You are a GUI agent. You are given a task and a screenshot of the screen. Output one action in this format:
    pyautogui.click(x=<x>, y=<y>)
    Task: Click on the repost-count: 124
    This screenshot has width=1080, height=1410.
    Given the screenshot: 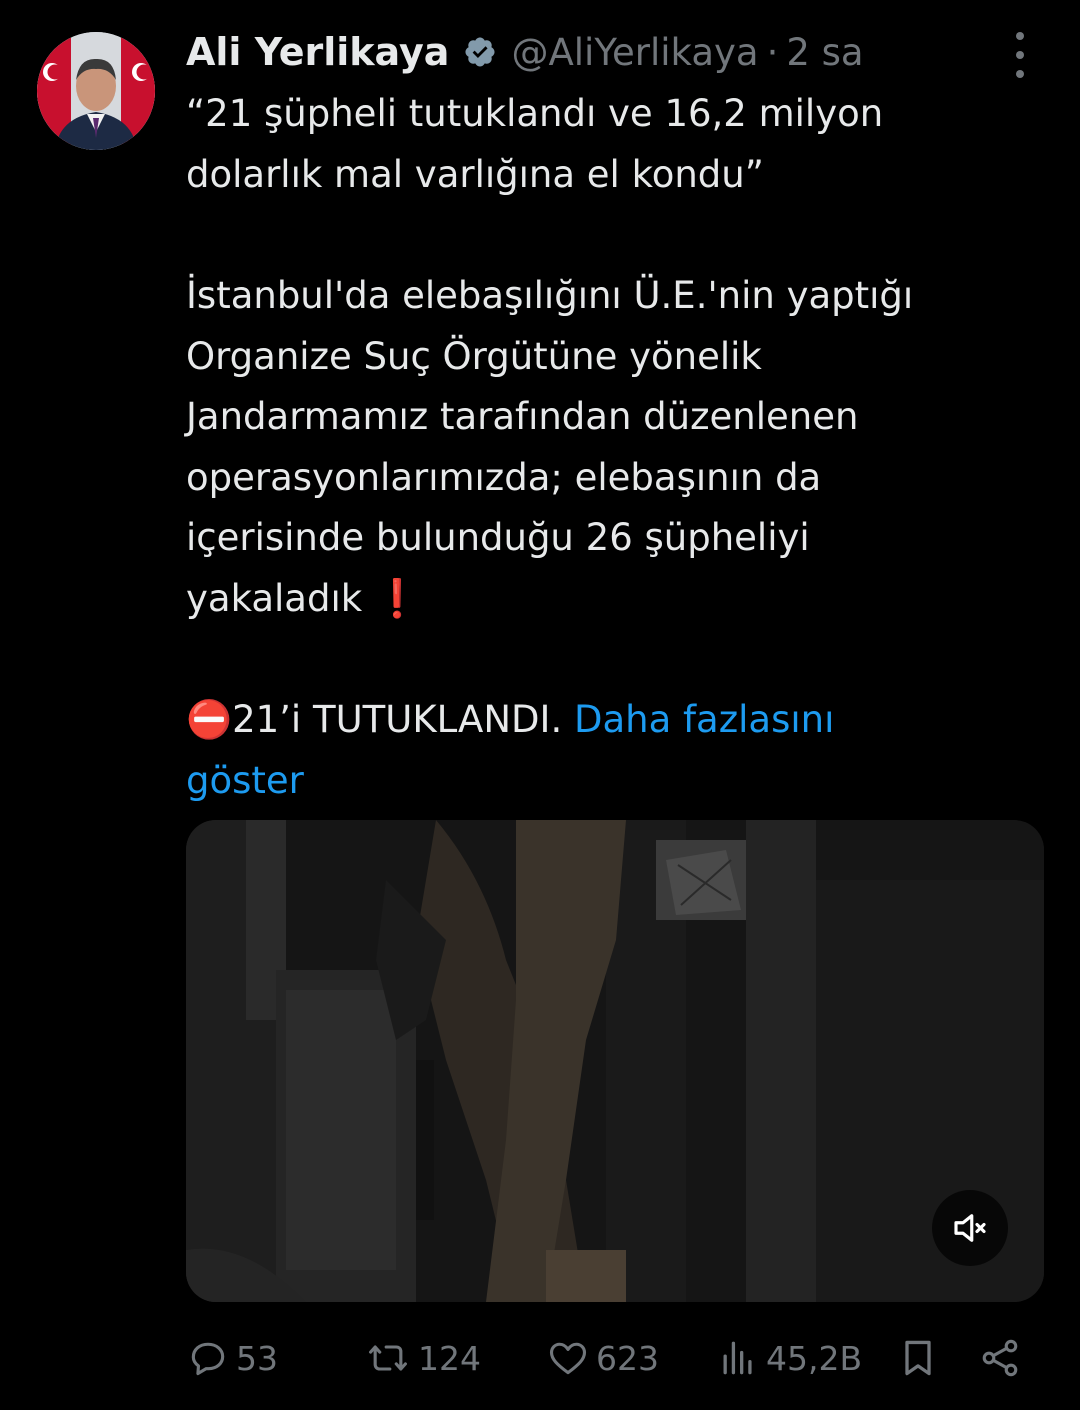 What is the action you would take?
    pyautogui.click(x=449, y=1358)
    